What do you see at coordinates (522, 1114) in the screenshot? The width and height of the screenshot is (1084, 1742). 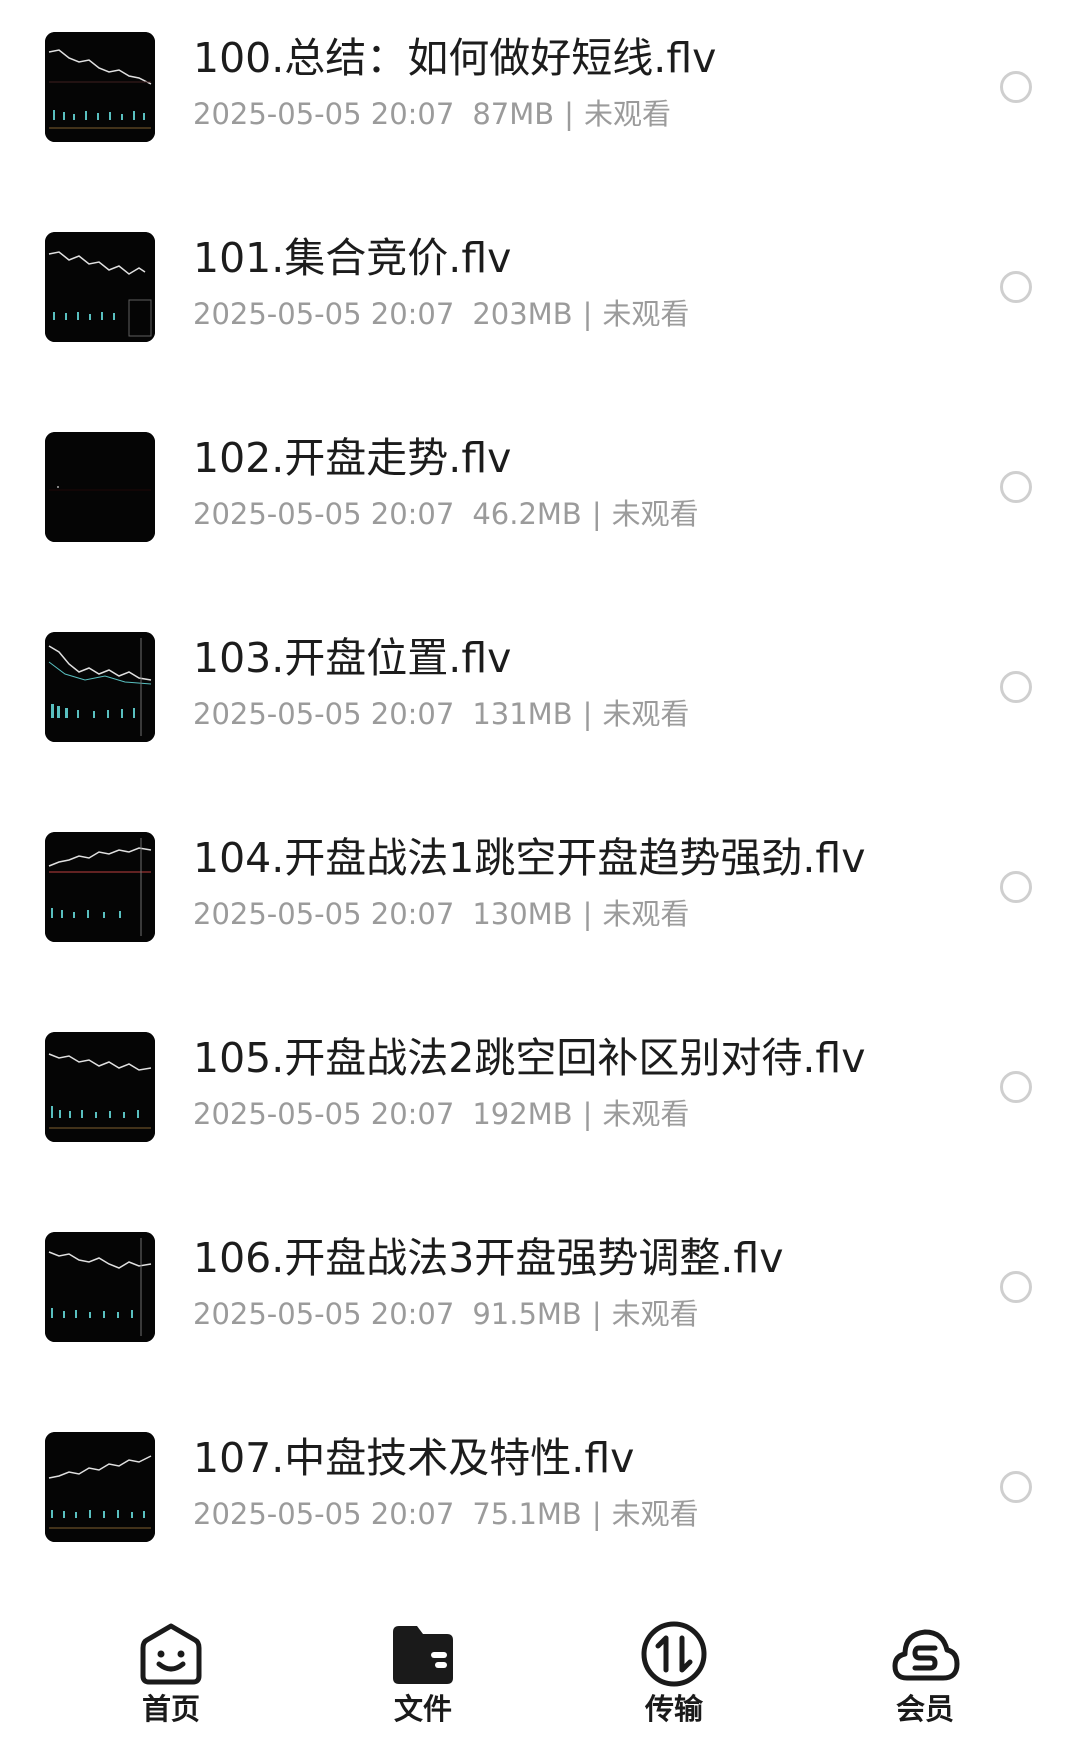 I see `file-size: 192MB` at bounding box center [522, 1114].